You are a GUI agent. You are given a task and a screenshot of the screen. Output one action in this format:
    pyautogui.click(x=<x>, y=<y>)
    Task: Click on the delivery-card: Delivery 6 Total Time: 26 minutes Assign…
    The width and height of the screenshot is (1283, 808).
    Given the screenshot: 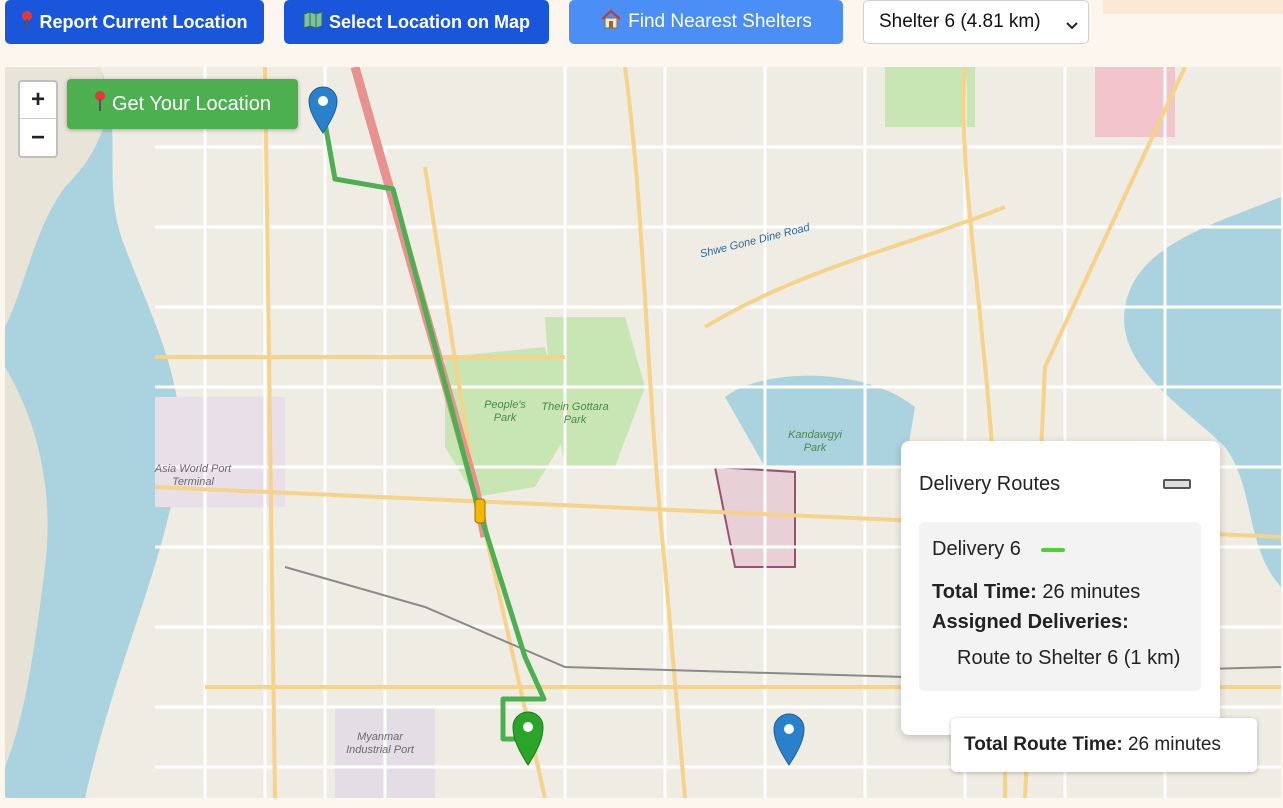 What is the action you would take?
    pyautogui.click(x=1060, y=606)
    